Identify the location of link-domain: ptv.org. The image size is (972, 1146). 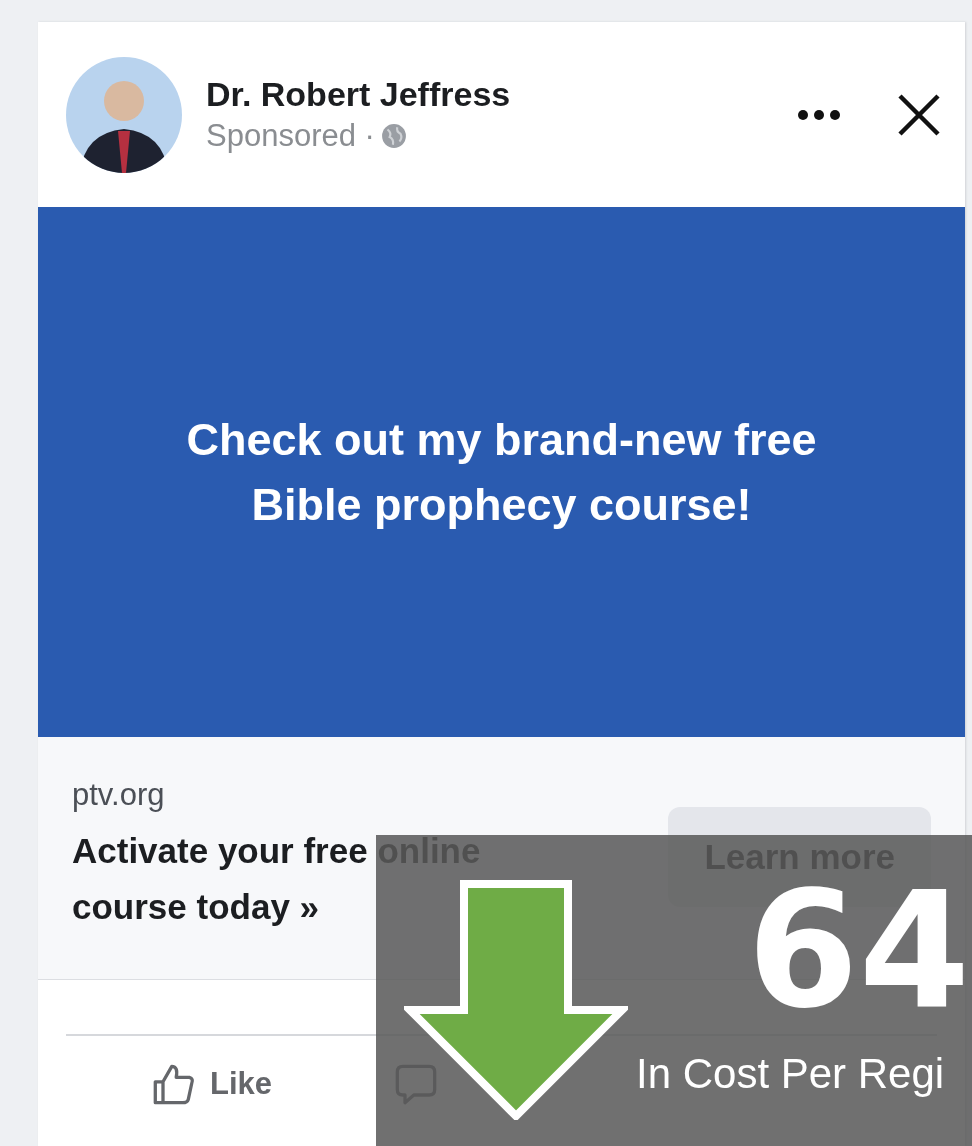
(119, 795).